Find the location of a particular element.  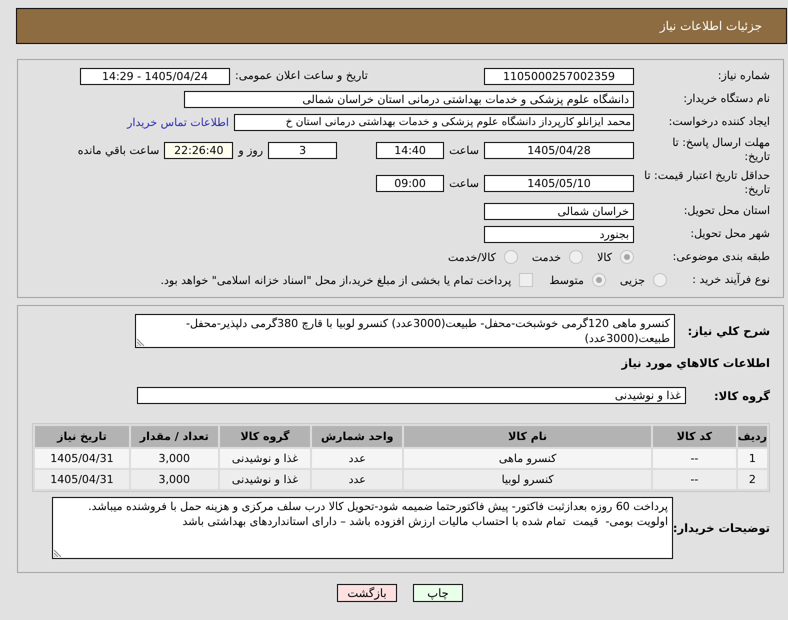

column-header: ردیف is located at coordinates (752, 436).